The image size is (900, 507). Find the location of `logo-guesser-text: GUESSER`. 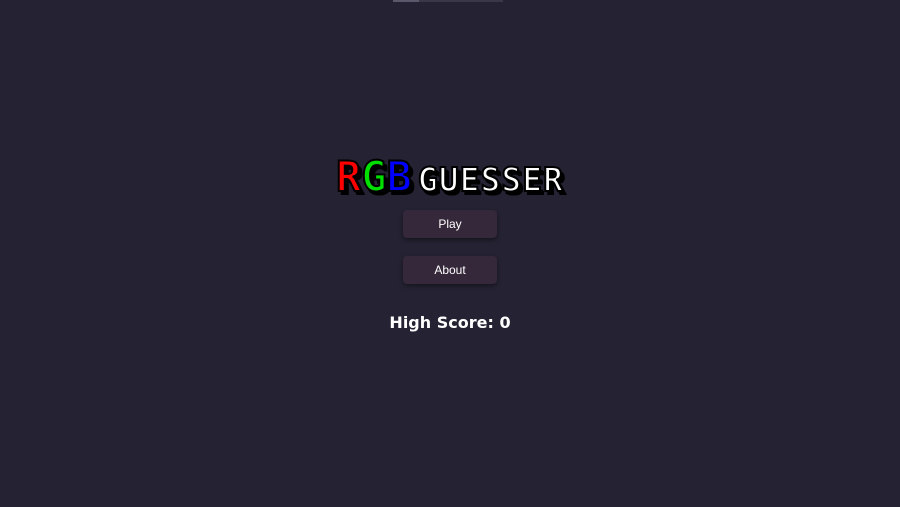

logo-guesser-text: GUESSER is located at coordinates (490, 179).